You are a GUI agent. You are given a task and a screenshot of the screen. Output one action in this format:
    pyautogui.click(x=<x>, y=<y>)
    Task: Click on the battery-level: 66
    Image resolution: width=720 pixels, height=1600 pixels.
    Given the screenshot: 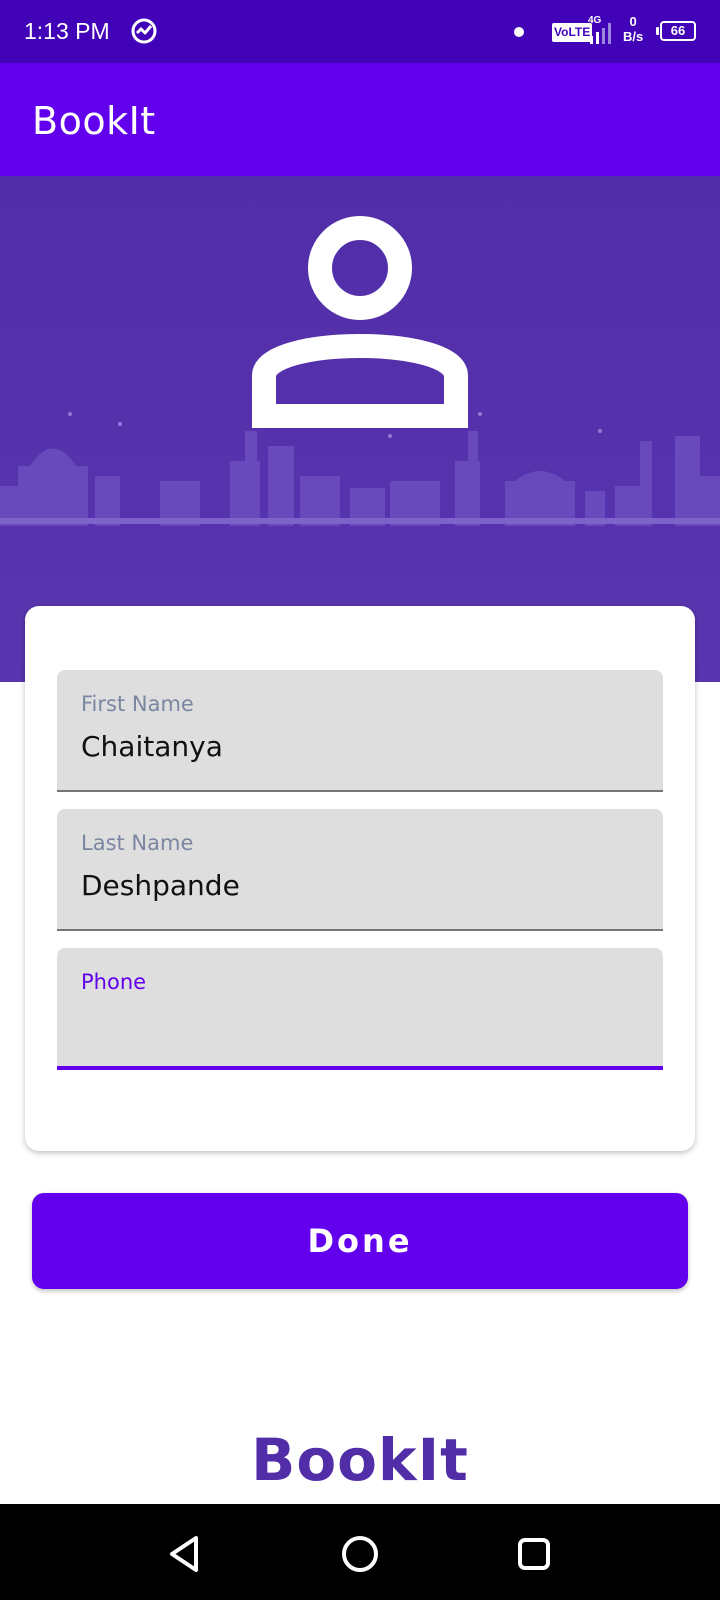 What is the action you would take?
    pyautogui.click(x=678, y=31)
    